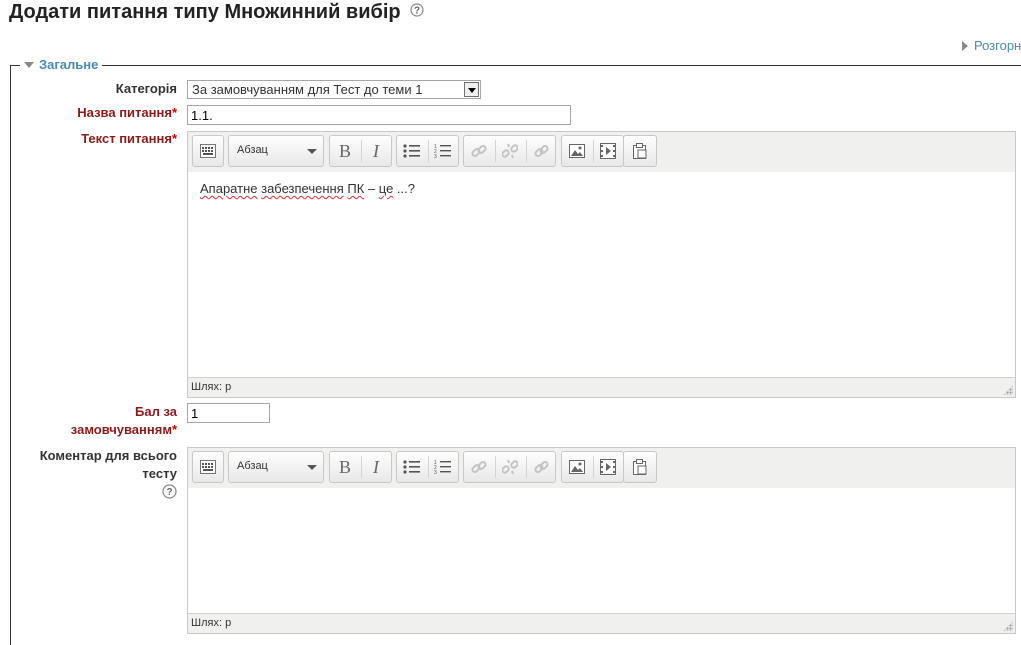 The height and width of the screenshot is (645, 1021). I want to click on text-fragment: це, so click(386, 188).